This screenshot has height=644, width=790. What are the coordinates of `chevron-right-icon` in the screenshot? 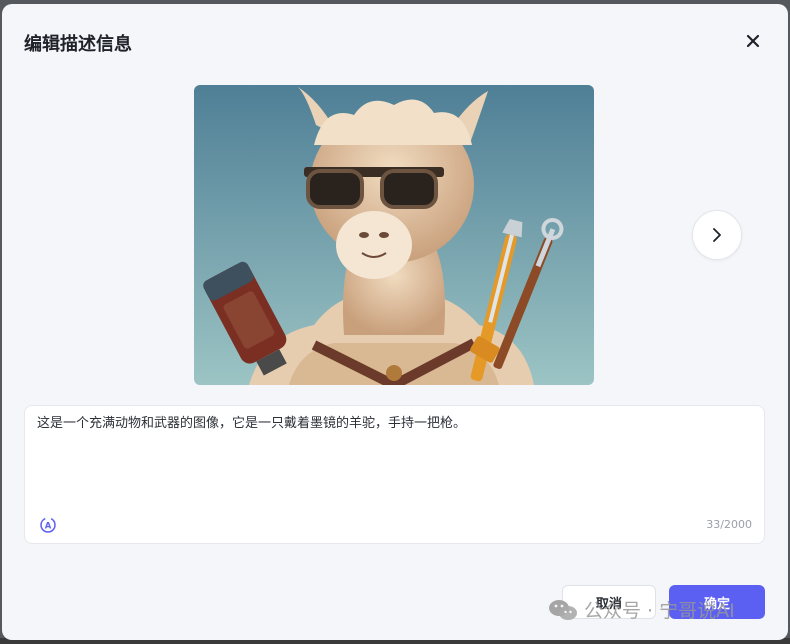 It's located at (717, 235).